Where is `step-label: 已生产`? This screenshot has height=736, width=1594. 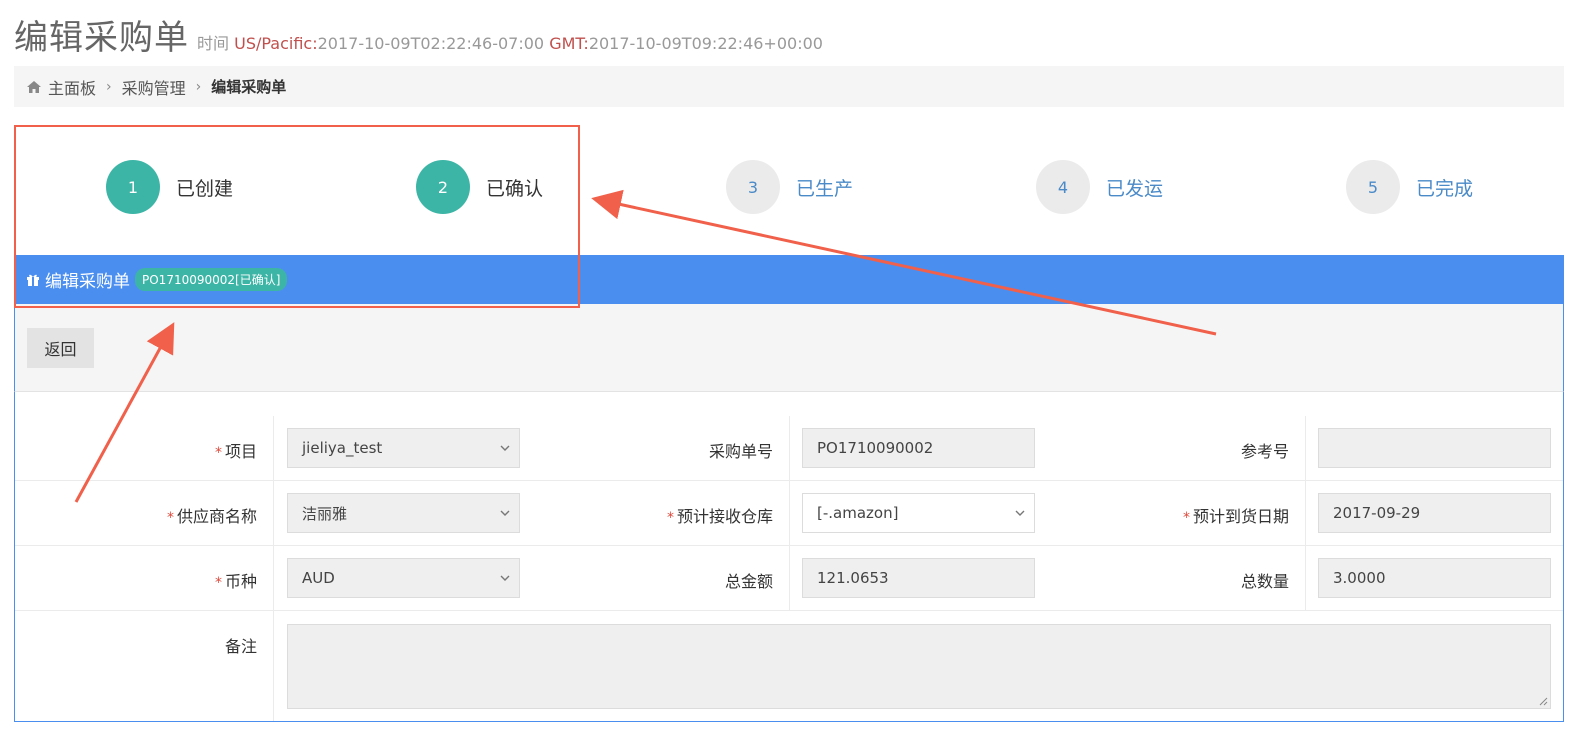 step-label: 已生产 is located at coordinates (825, 188).